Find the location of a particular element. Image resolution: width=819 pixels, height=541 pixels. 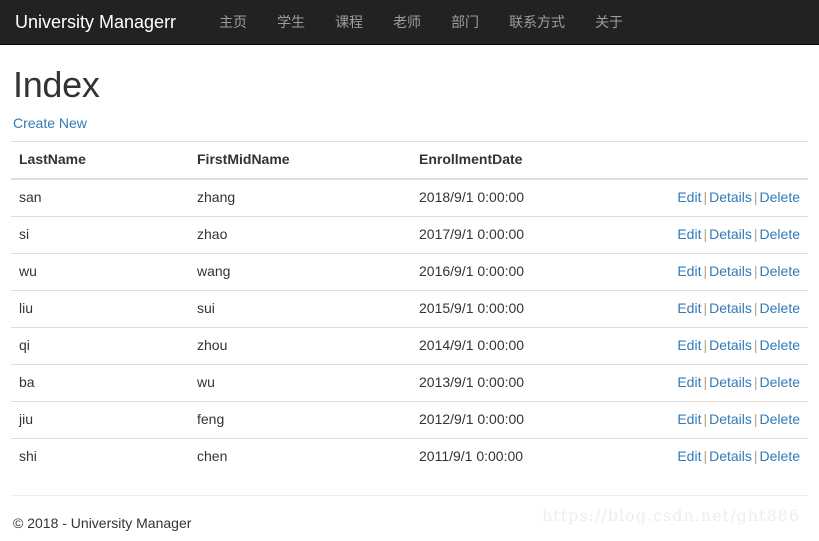

nav-item-departments: 部门 is located at coordinates (465, 22).